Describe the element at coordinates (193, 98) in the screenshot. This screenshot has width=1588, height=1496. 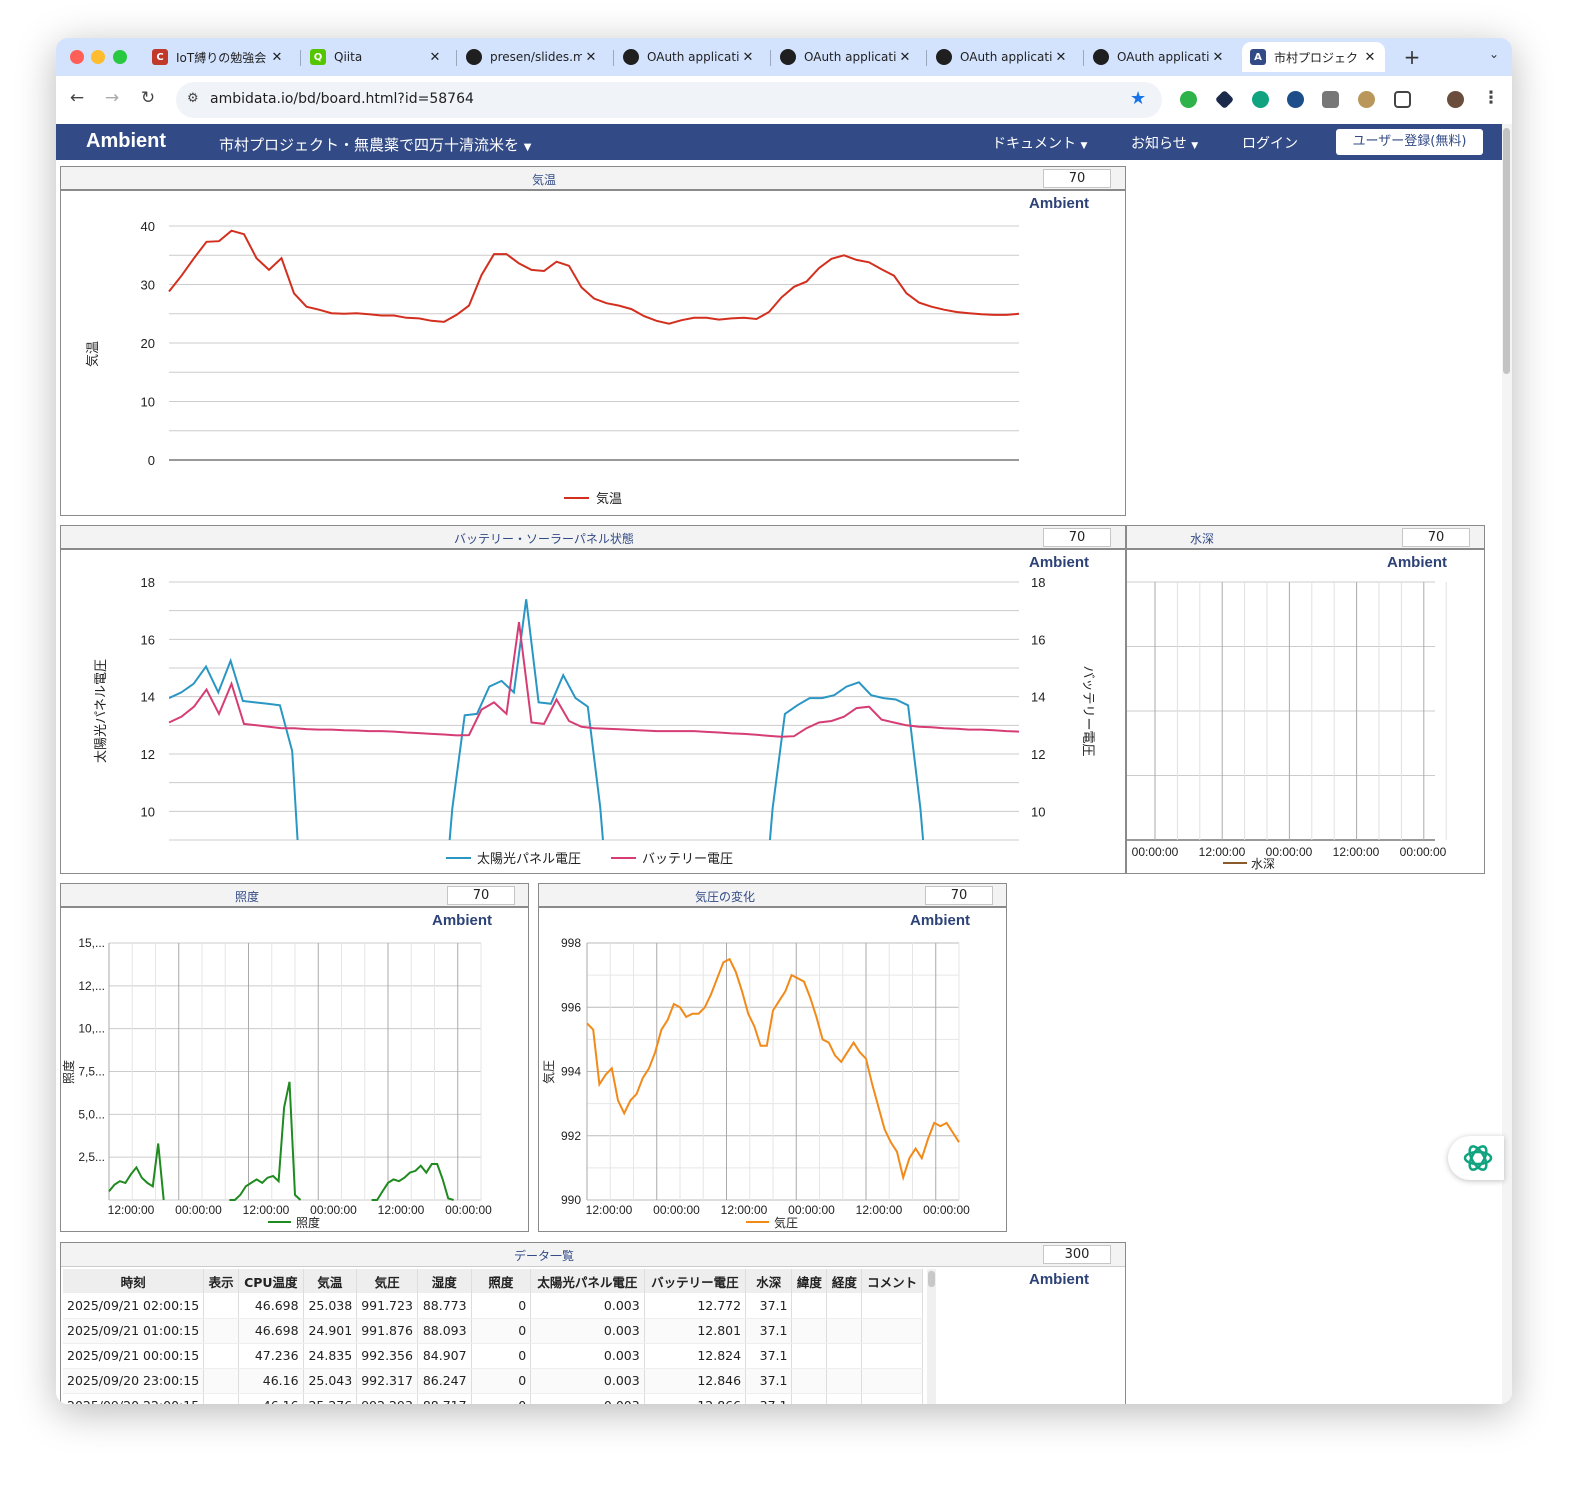
I see `site-info-icon: ⚙` at that location.